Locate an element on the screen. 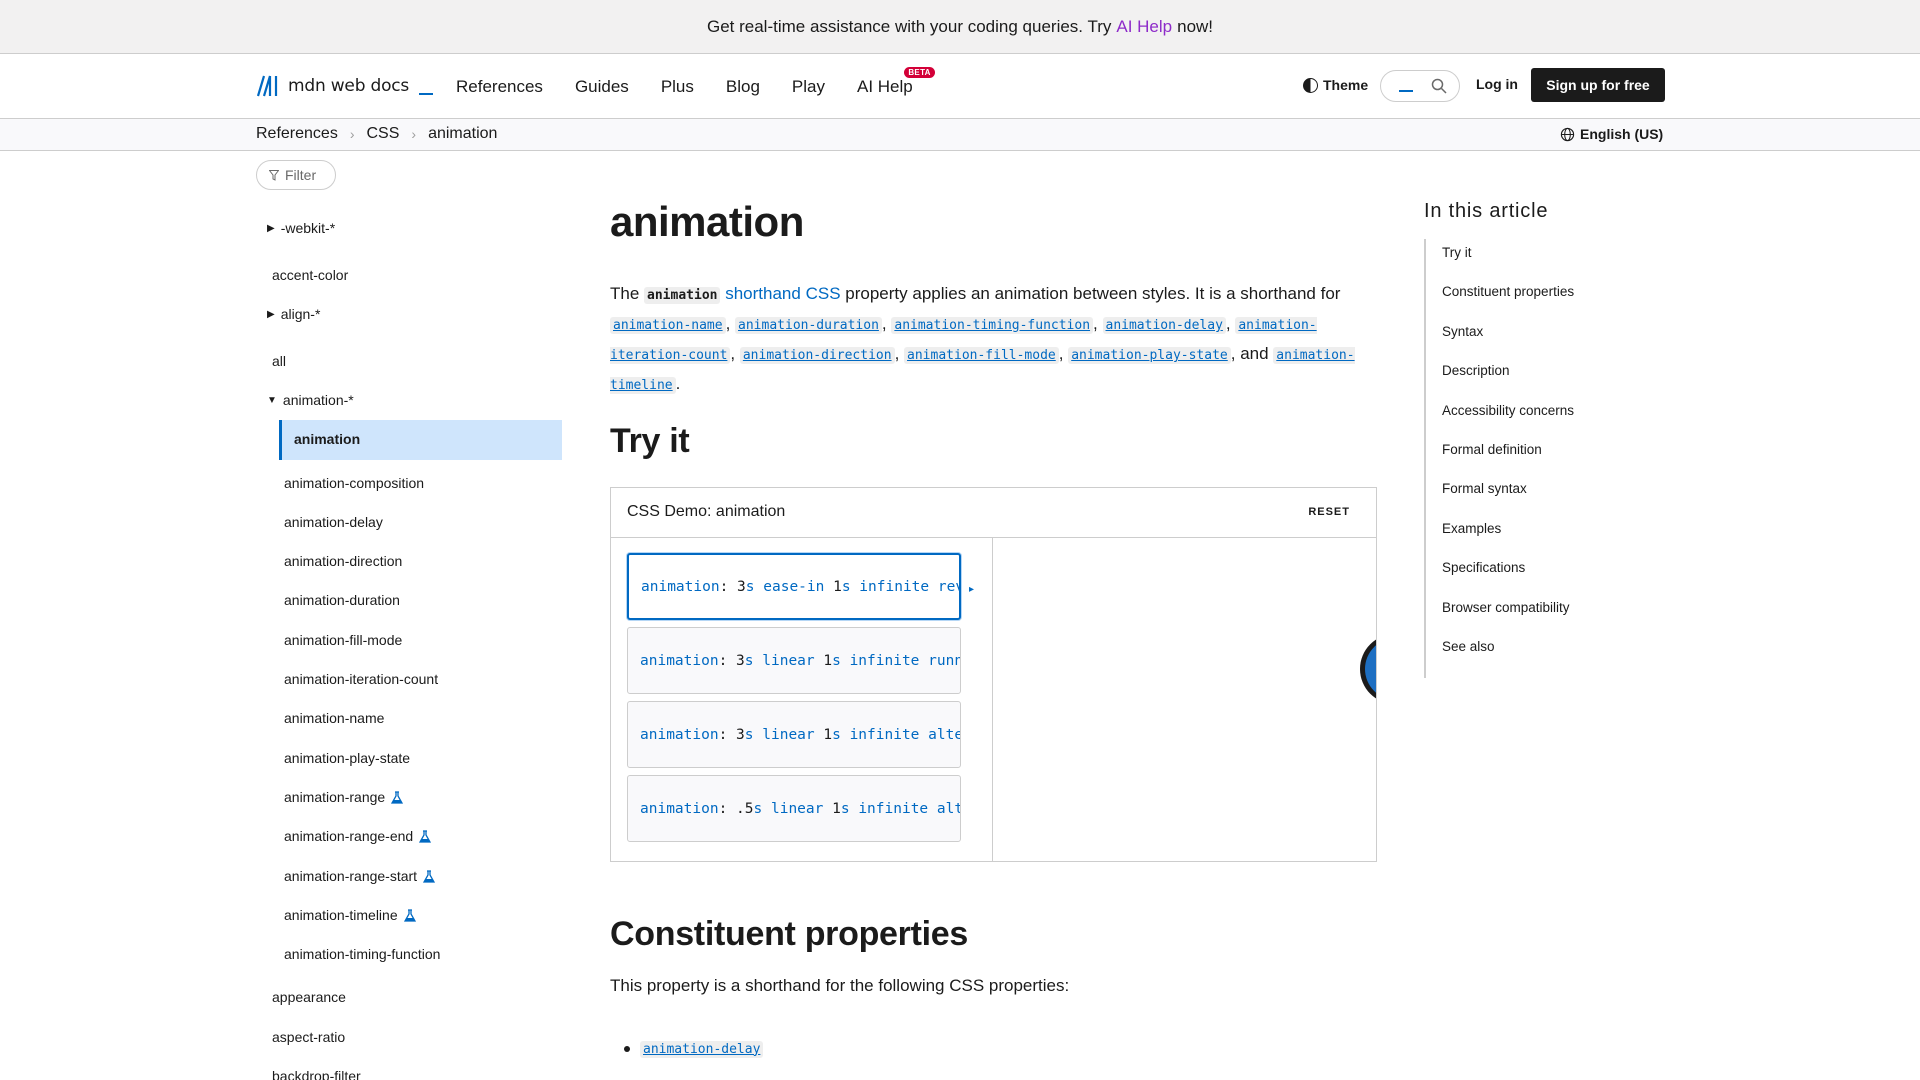 This screenshot has width=1920, height=1080. nav-plus: Plus is located at coordinates (677, 87).